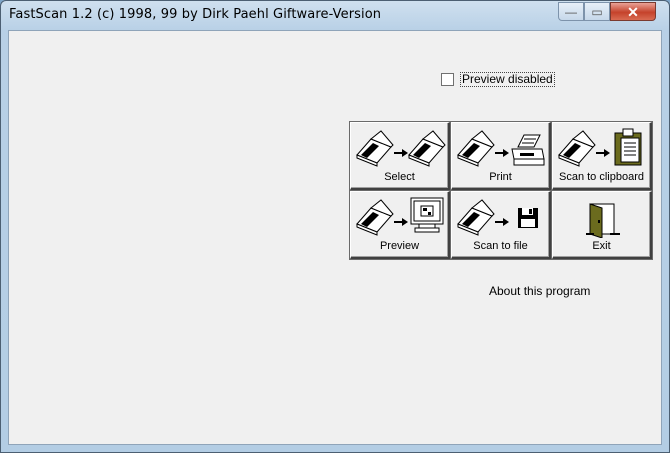 The width and height of the screenshot is (670, 453). Describe the element at coordinates (400, 216) in the screenshot. I see `scanner-to-monitor-icon` at that location.